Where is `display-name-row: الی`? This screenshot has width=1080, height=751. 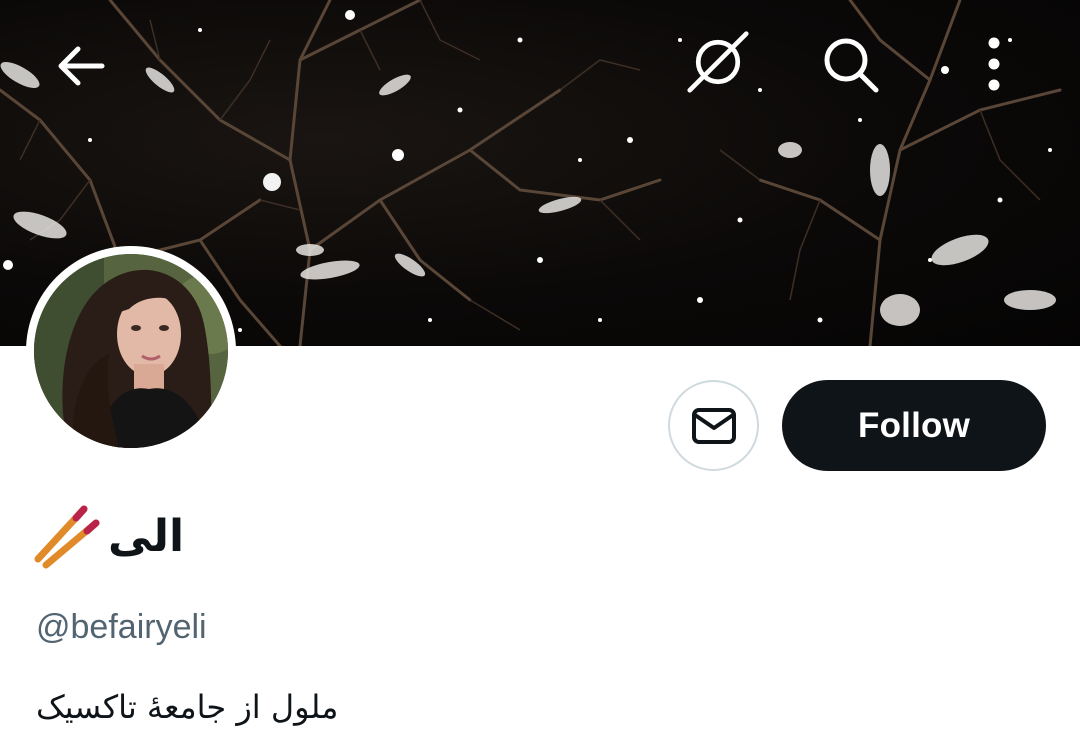
display-name-row: الی is located at coordinates (109, 536).